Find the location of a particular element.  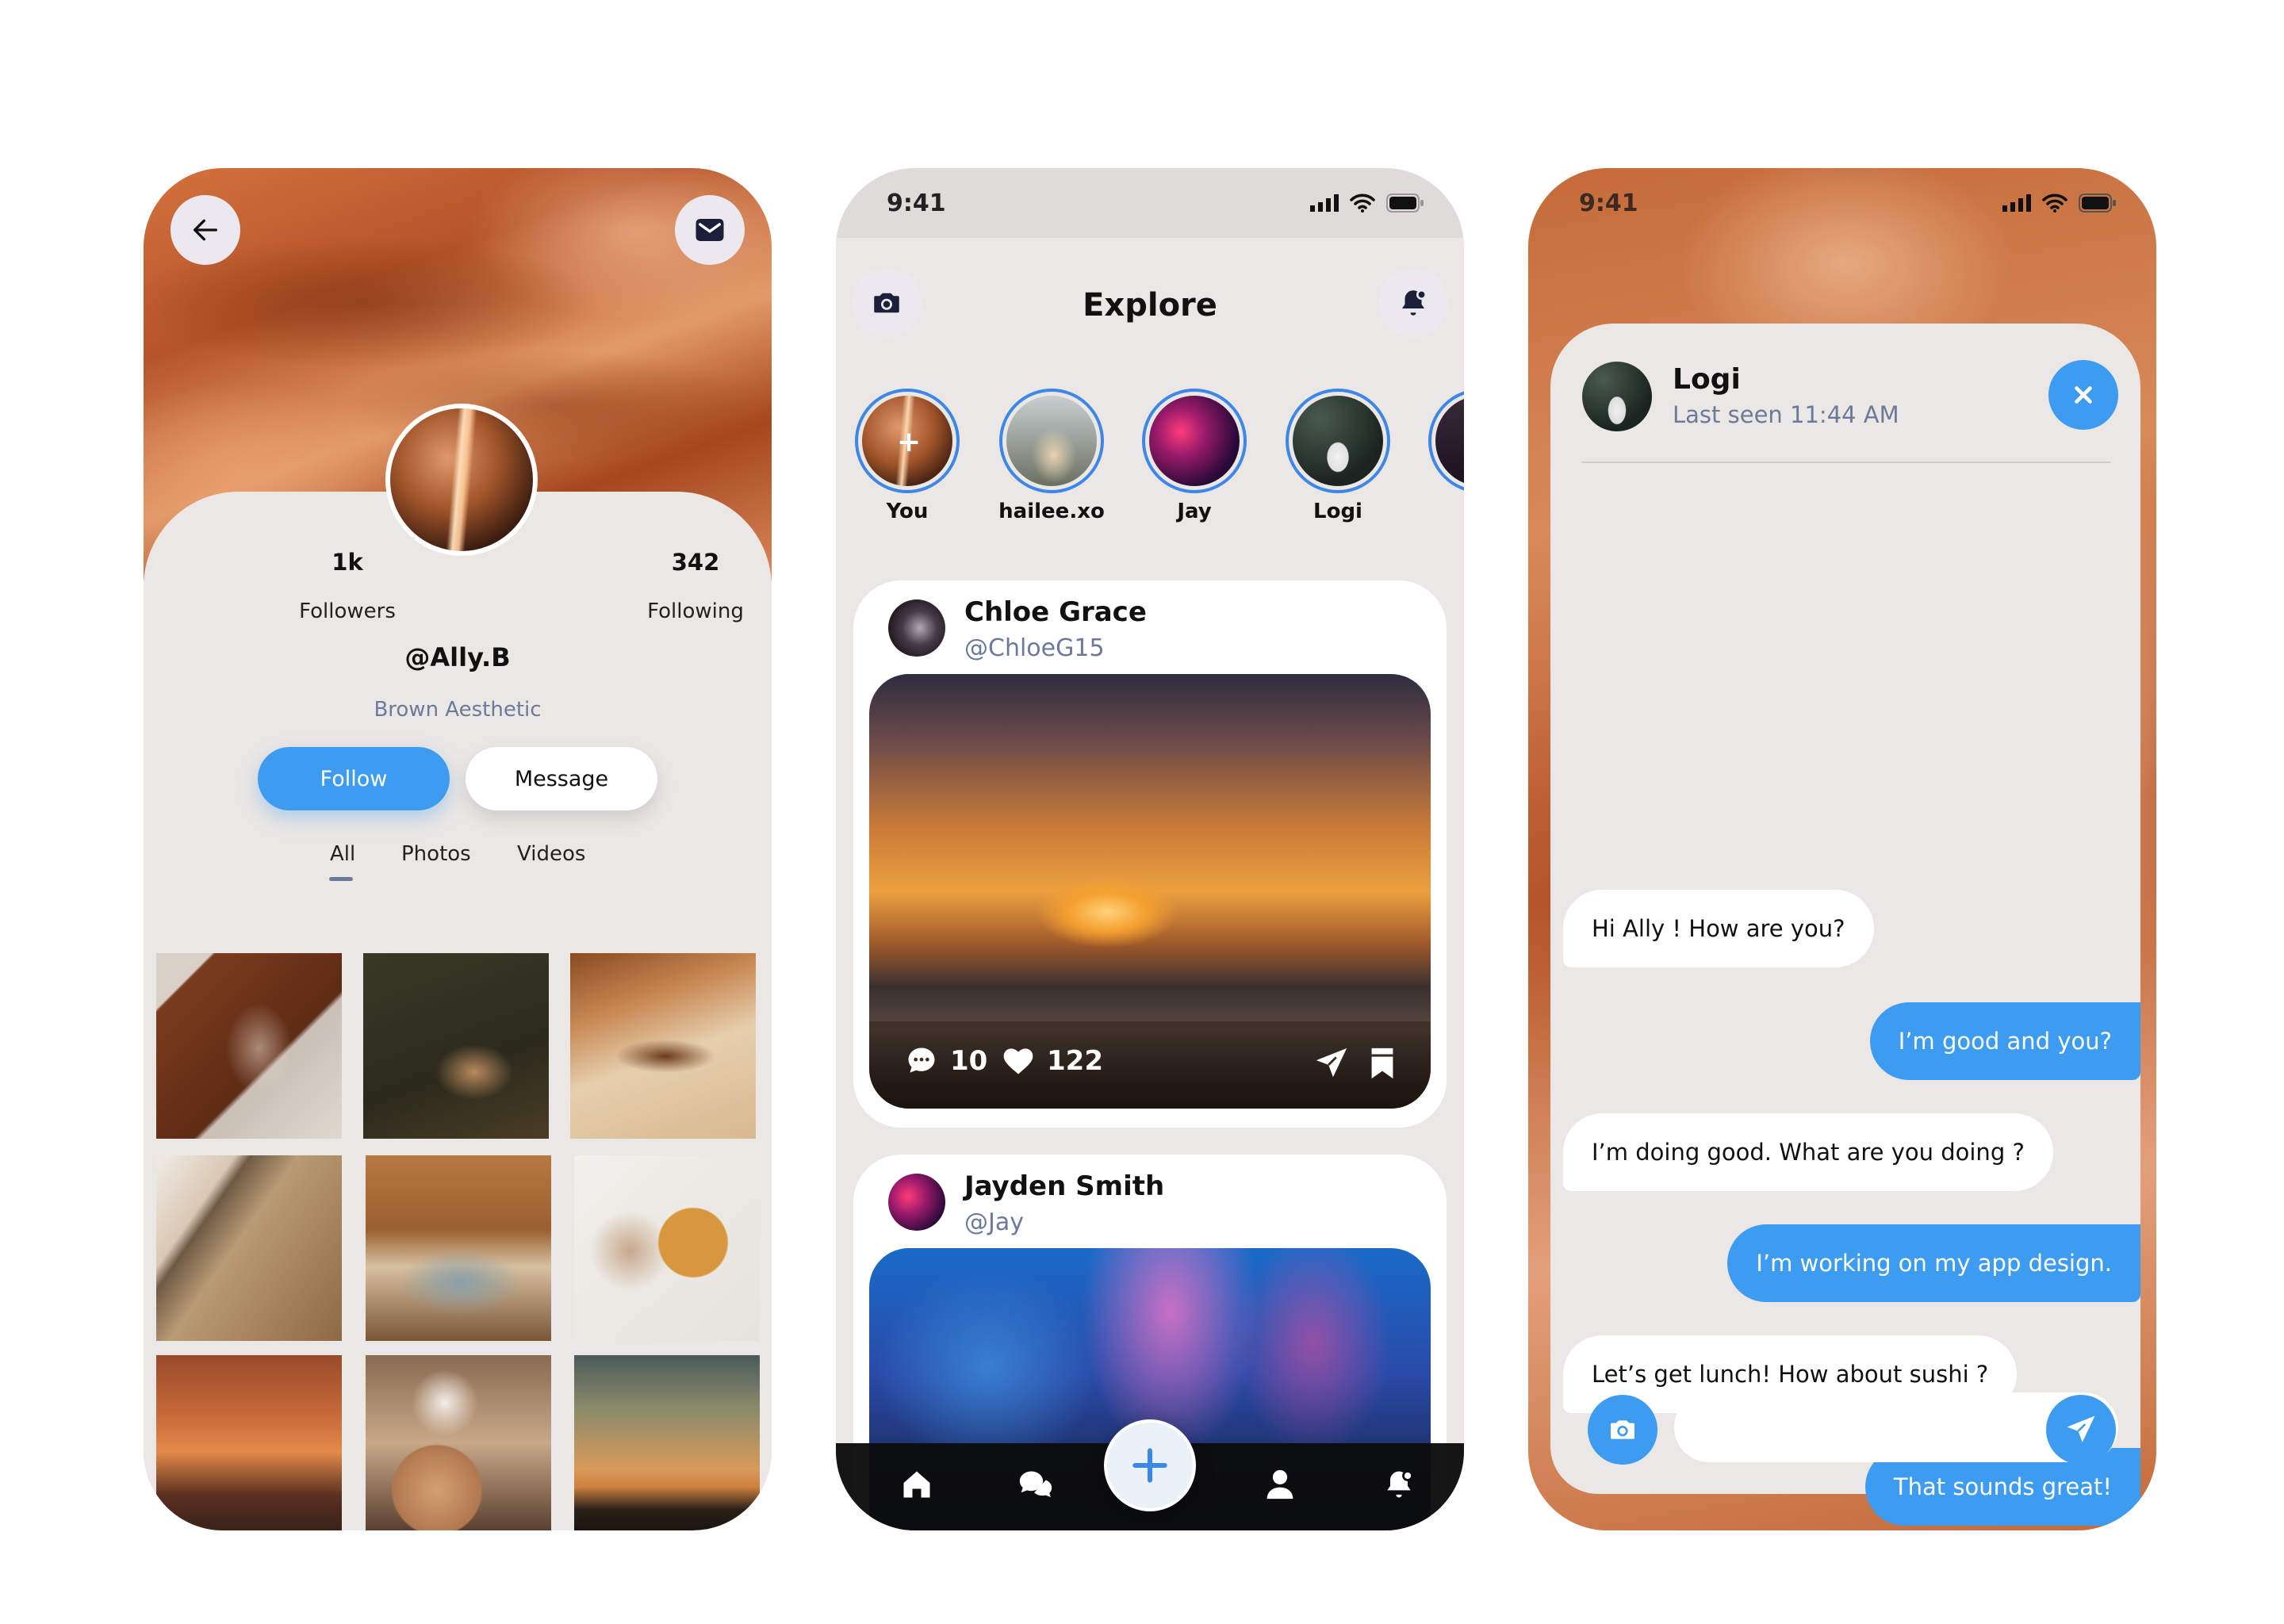

back-arrow-icon is located at coordinates (205, 230).